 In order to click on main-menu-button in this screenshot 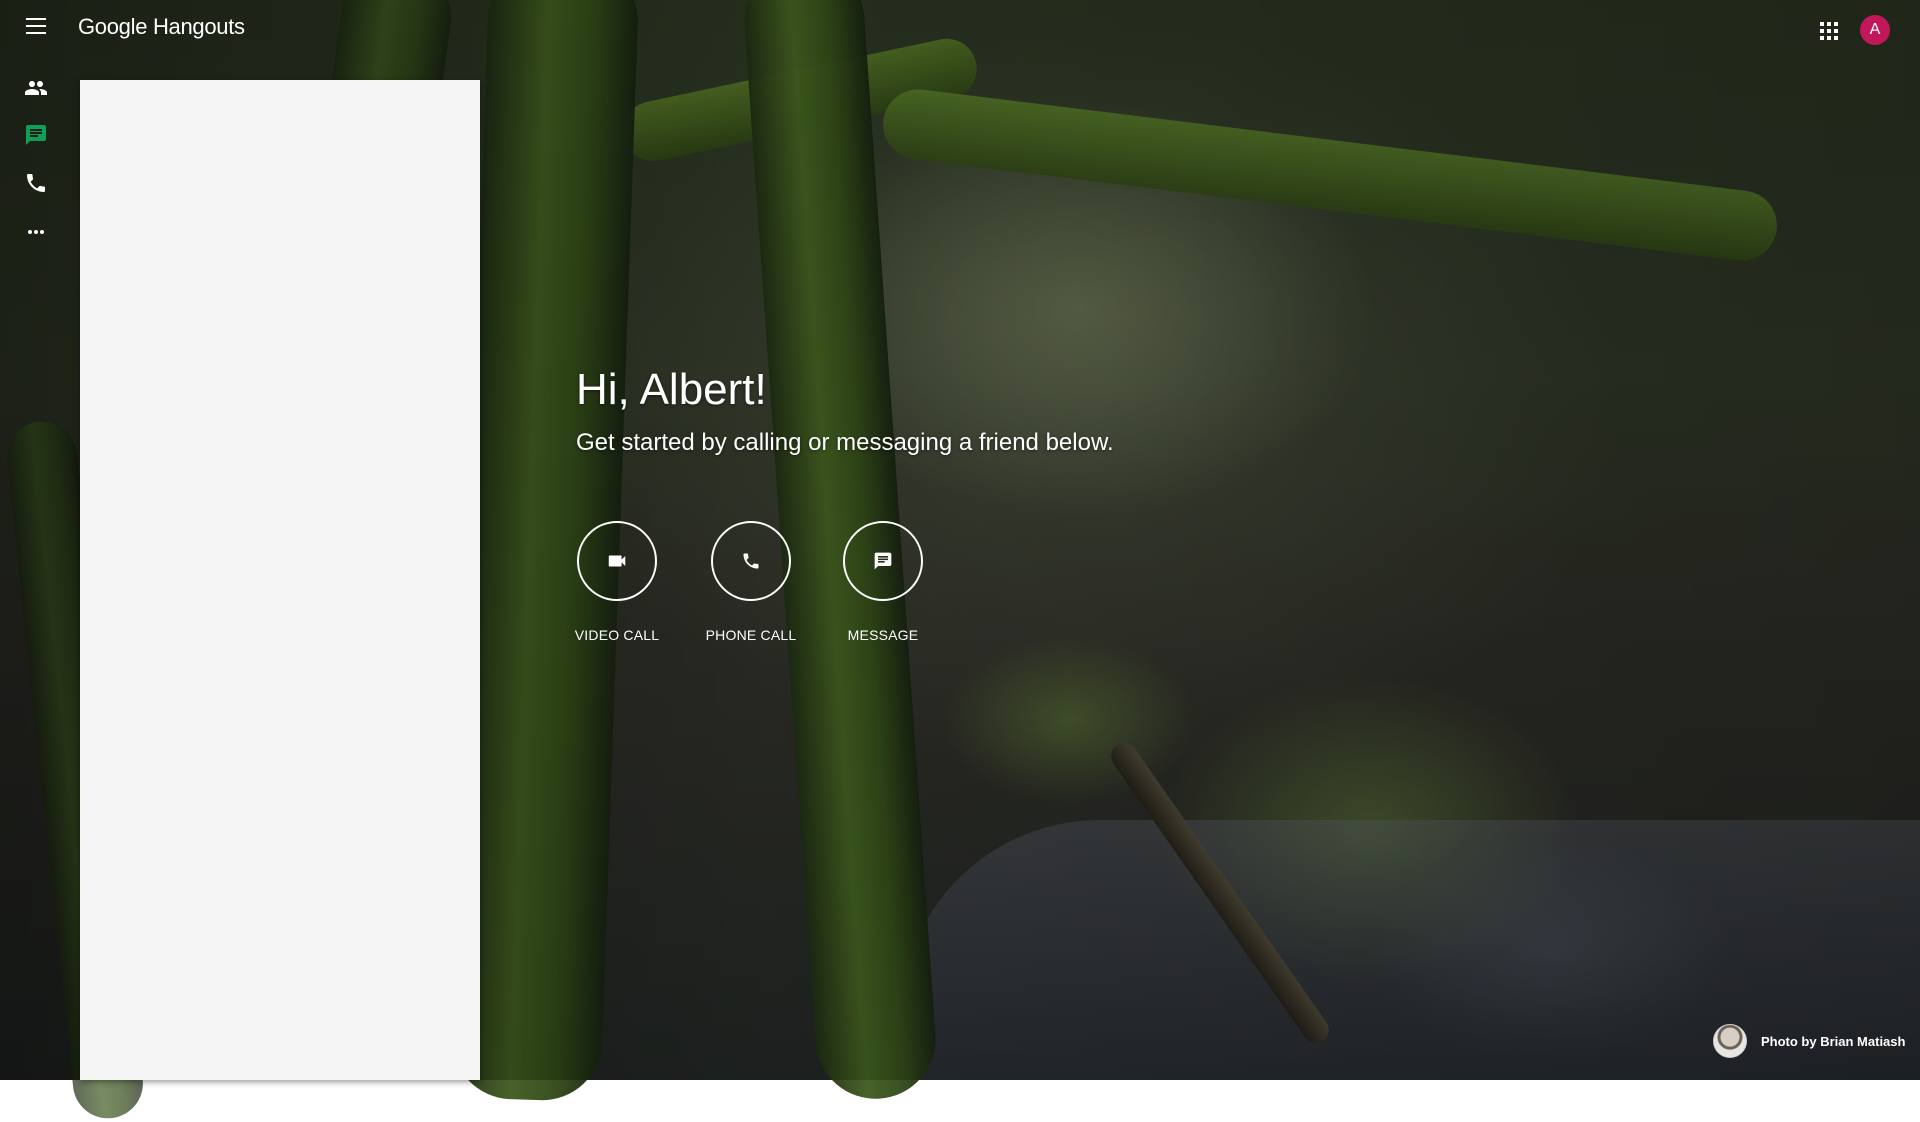, I will do `click(36, 28)`.